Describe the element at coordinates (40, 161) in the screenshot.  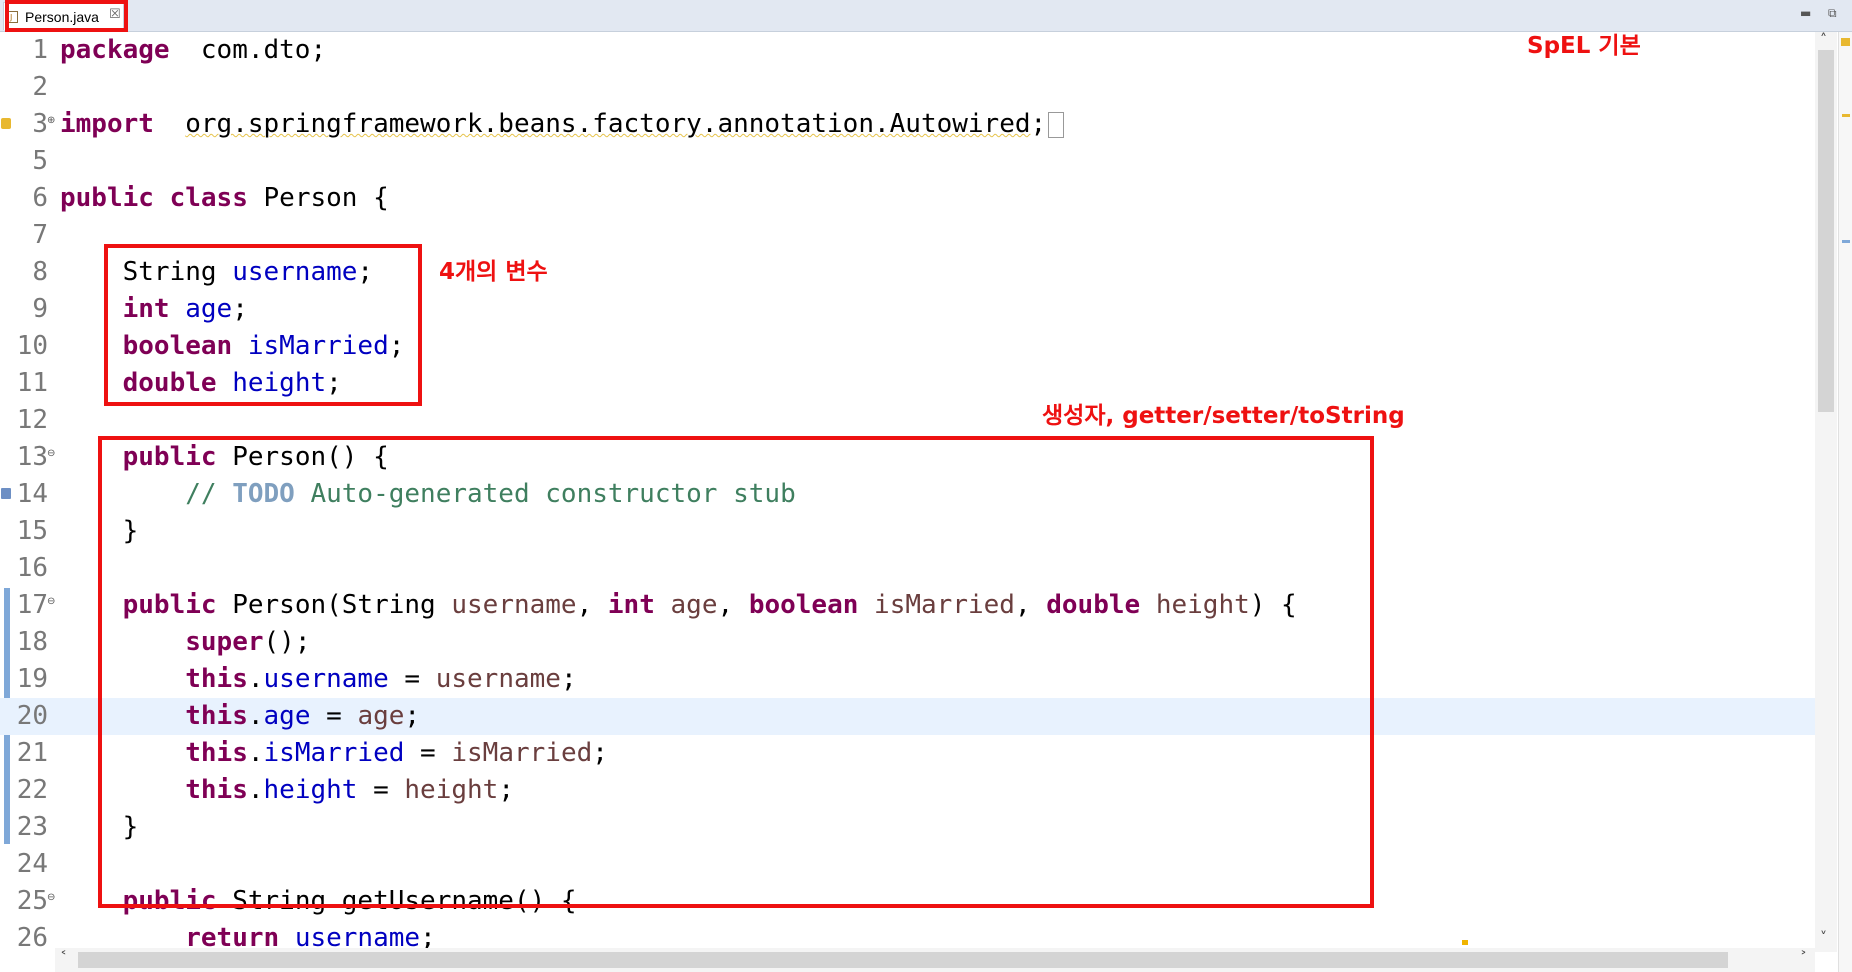
I see `line-number: 5` at that location.